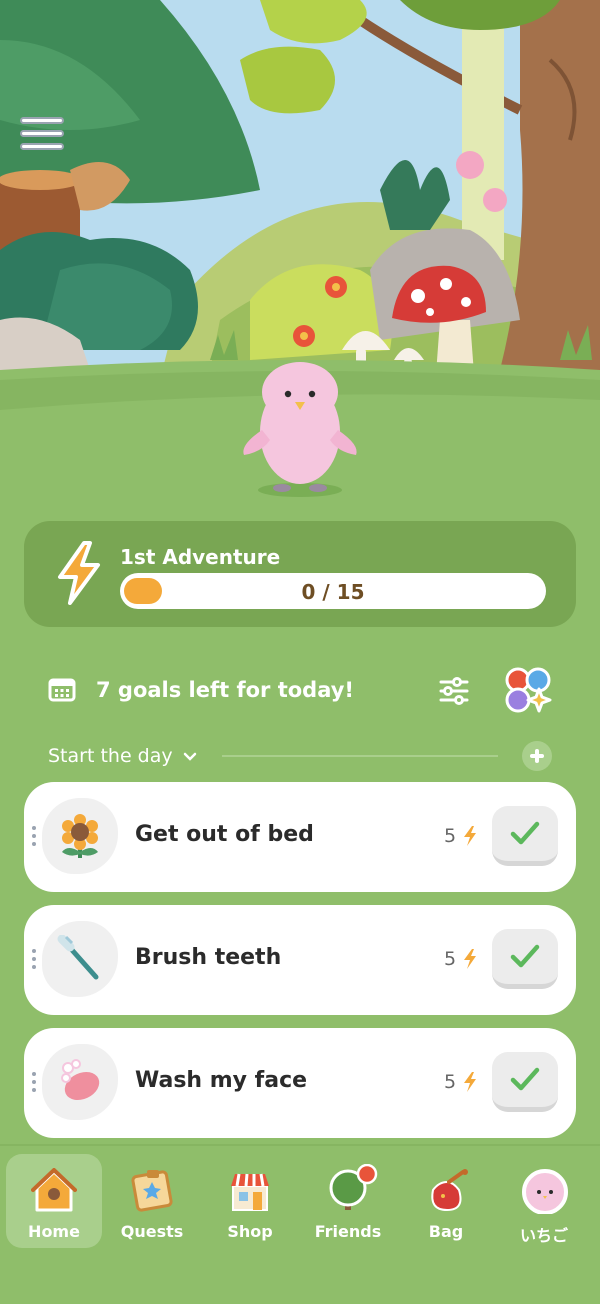 The width and height of the screenshot is (600, 1304). What do you see at coordinates (208, 957) in the screenshot?
I see `task-label: Brush teeth` at bounding box center [208, 957].